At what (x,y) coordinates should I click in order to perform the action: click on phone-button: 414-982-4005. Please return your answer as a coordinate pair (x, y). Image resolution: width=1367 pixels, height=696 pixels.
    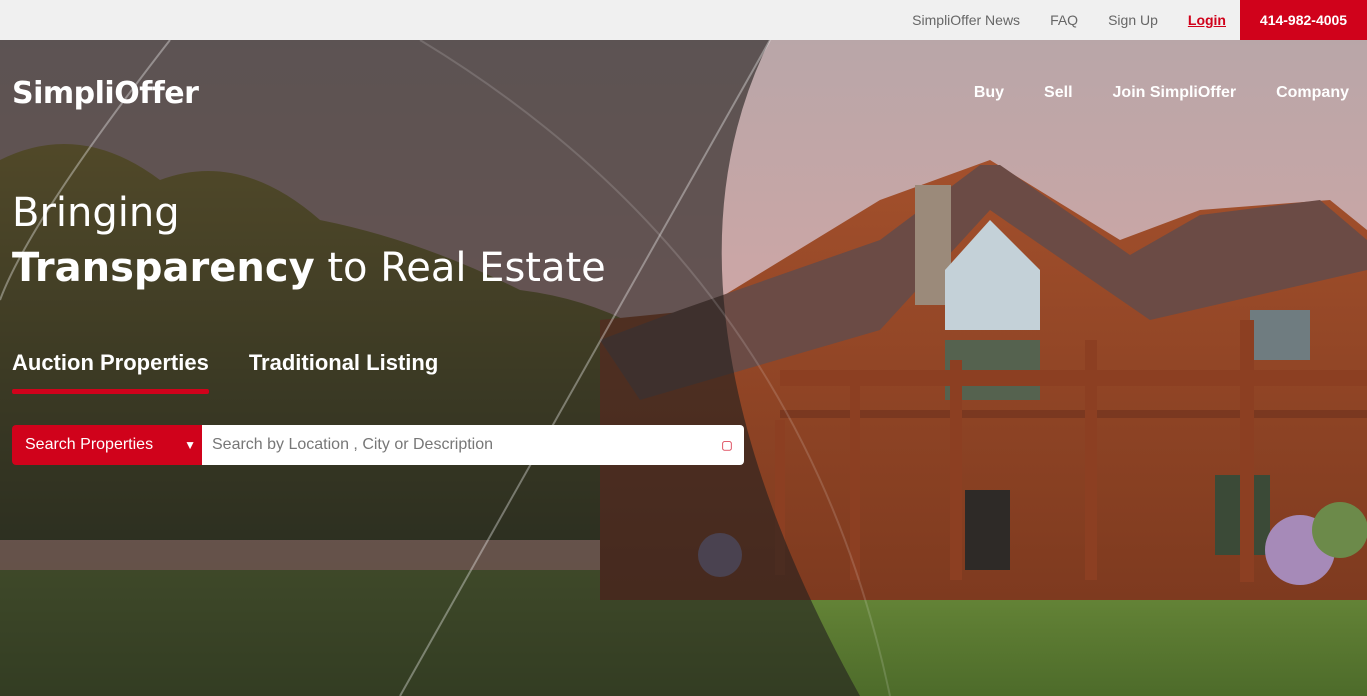
    Looking at the image, I should click on (1303, 20).